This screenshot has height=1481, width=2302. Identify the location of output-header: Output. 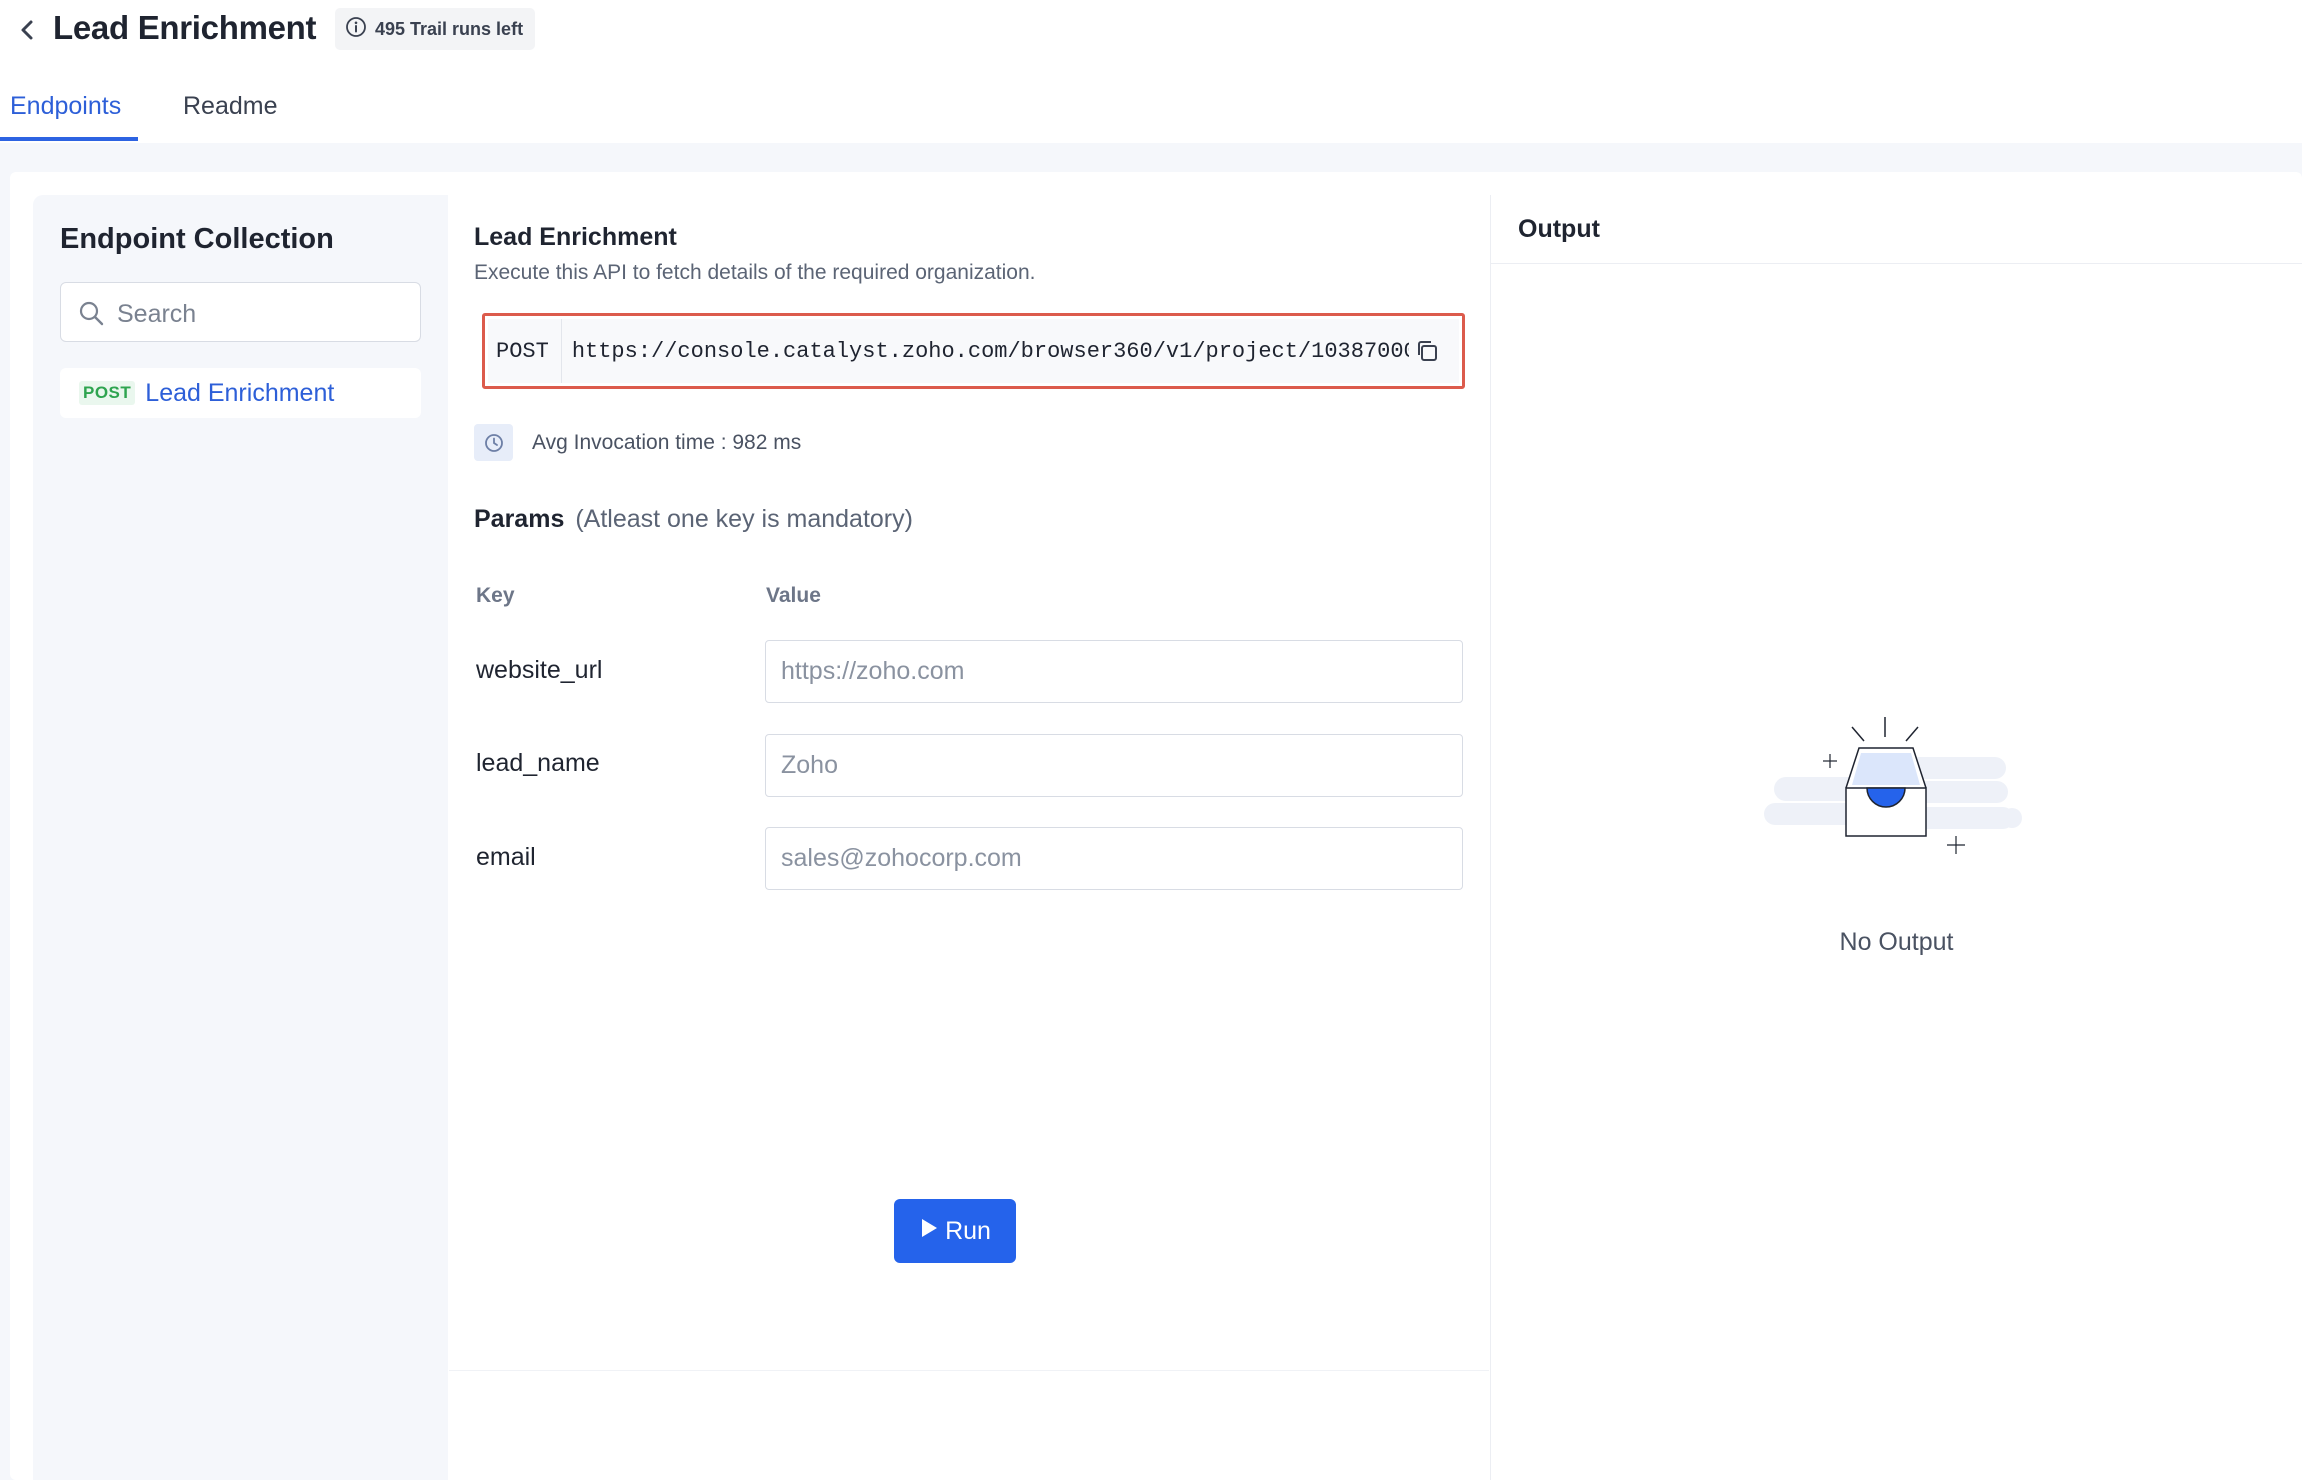
(1896, 229).